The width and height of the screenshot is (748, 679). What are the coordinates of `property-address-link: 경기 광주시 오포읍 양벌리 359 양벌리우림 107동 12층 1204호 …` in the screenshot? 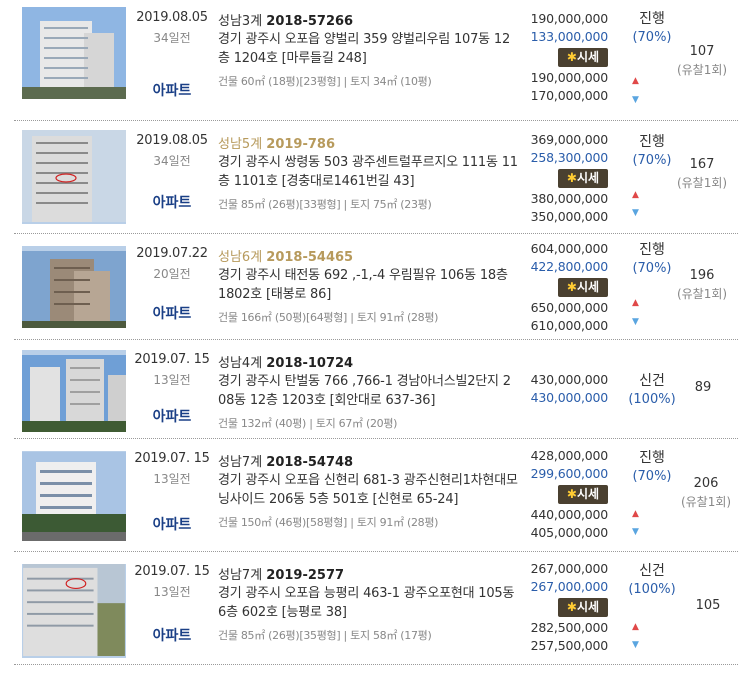 It's located at (368, 49).